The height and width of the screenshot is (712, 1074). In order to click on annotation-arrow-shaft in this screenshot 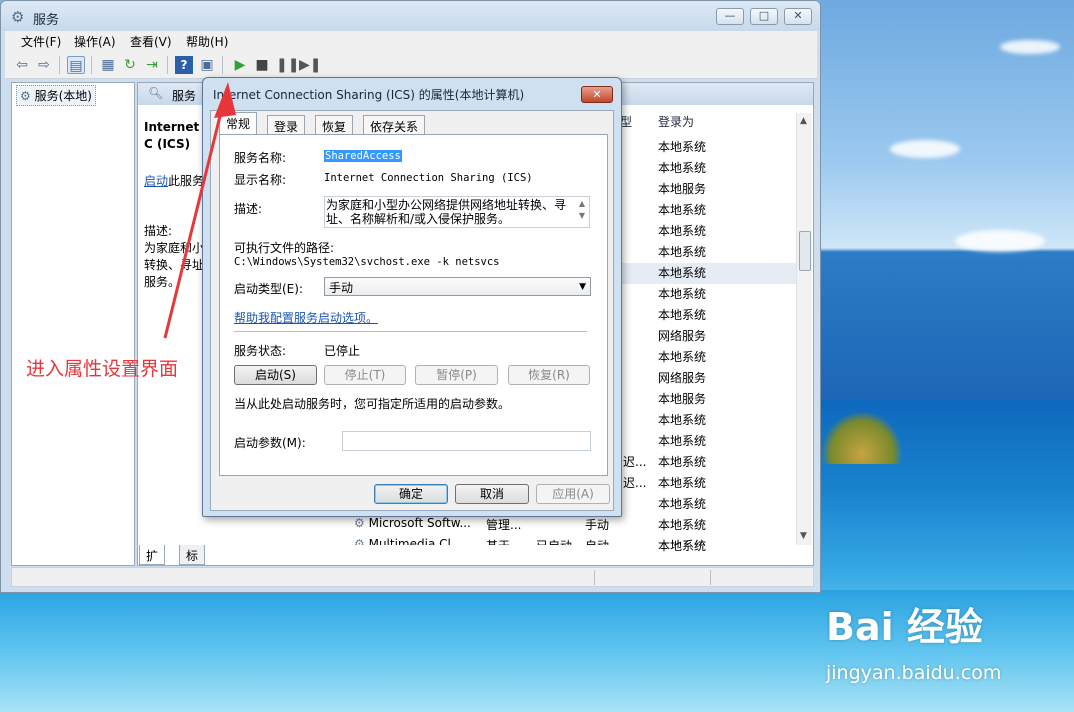, I will do `click(195, 217)`.